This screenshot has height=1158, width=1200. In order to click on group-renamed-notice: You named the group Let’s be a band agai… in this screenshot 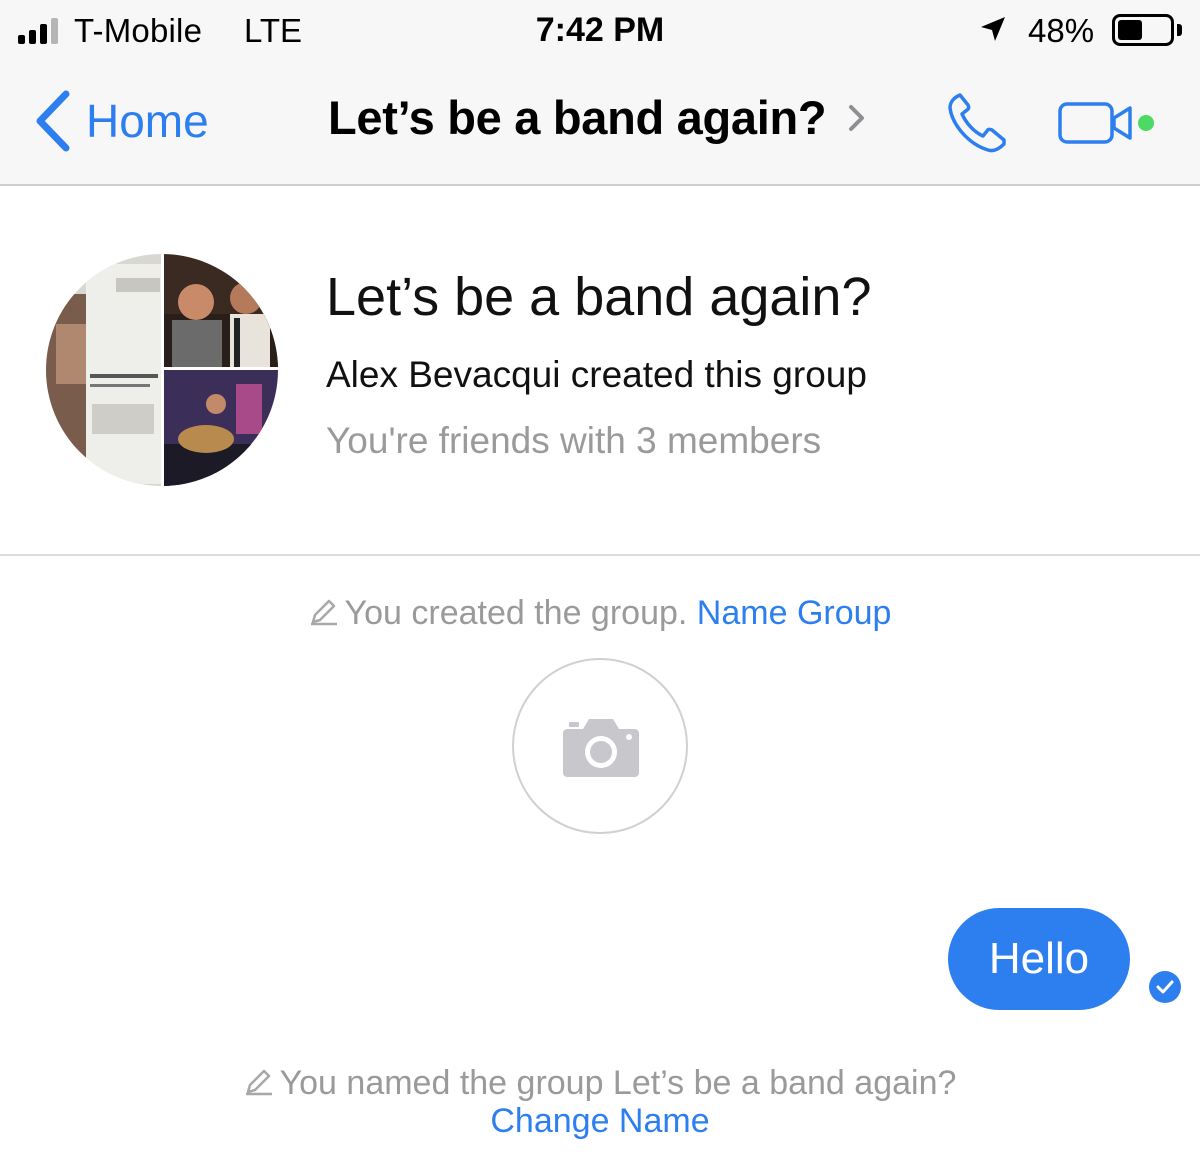, I will do `click(600, 1083)`.